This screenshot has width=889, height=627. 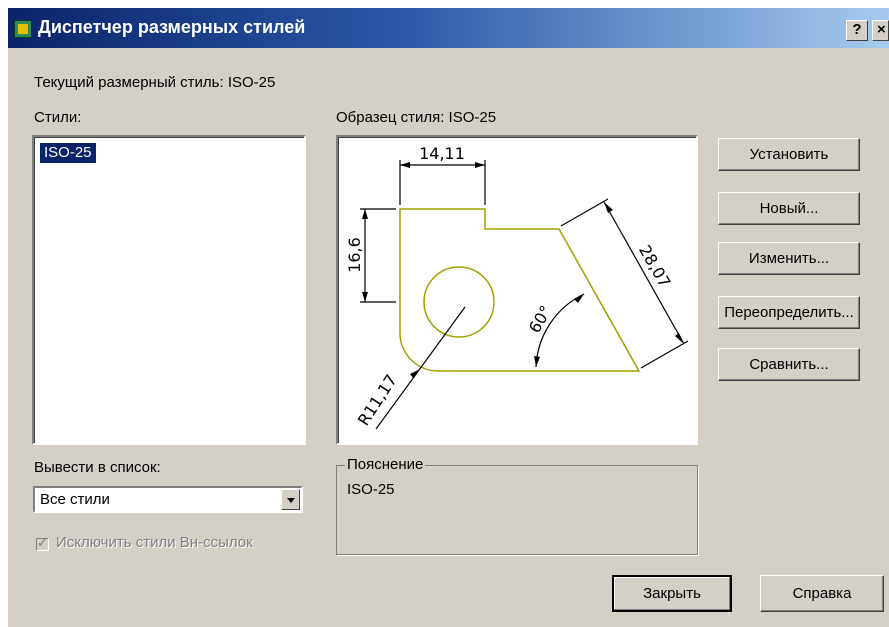 What do you see at coordinates (42, 543) in the screenshot?
I see `exclude-xref-checkbox` at bounding box center [42, 543].